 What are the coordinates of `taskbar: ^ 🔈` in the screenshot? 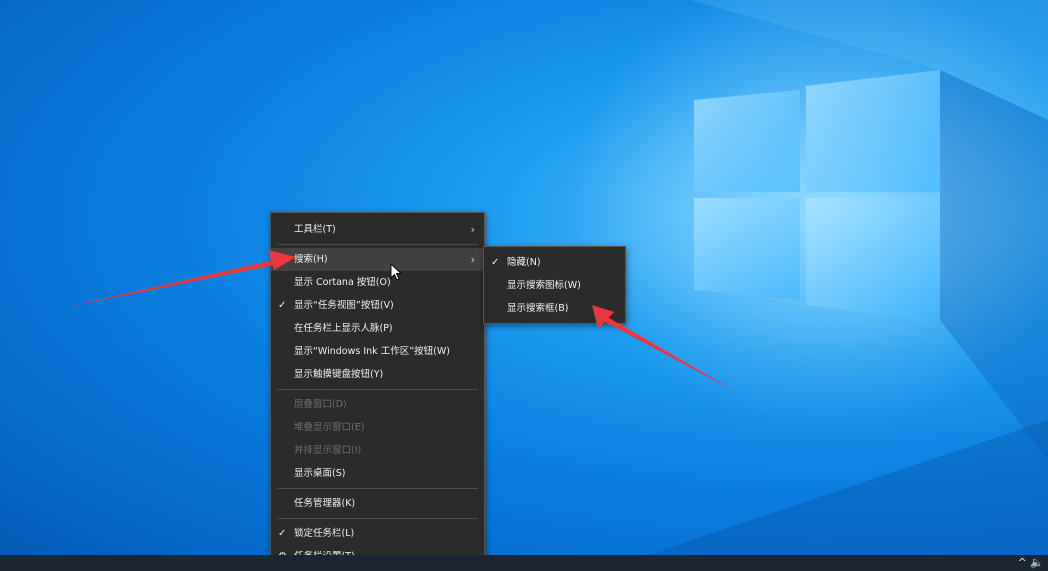 It's located at (524, 563).